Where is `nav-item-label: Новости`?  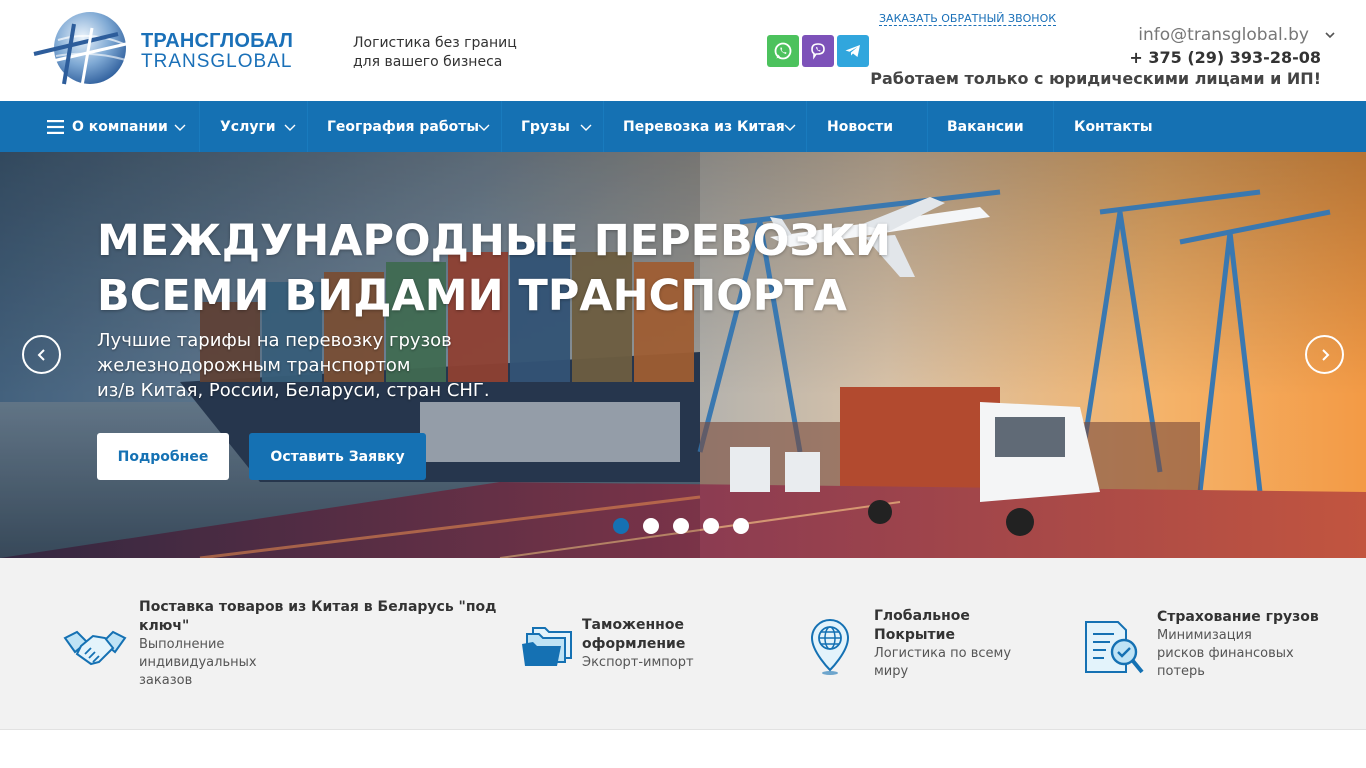 nav-item-label: Новости is located at coordinates (860, 126).